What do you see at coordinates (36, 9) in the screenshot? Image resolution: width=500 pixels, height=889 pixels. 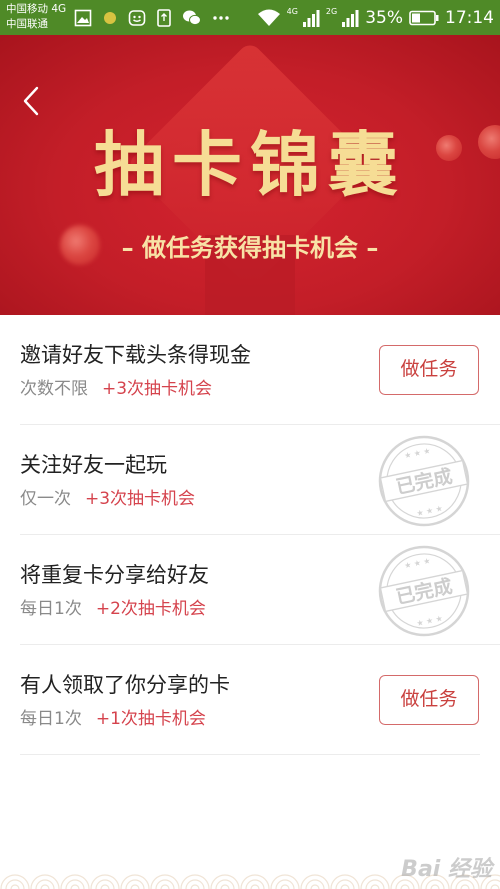 I see `carrier-primary: 中国移动 4G` at bounding box center [36, 9].